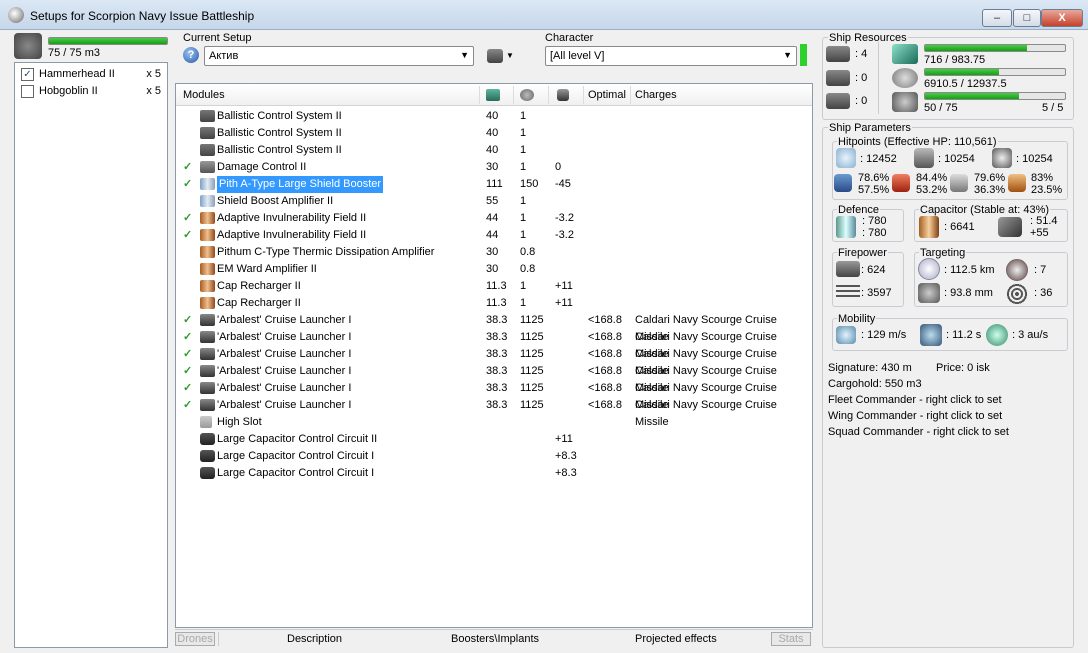 The width and height of the screenshot is (1088, 653). I want to click on drones-tab-button: Drones, so click(195, 639).